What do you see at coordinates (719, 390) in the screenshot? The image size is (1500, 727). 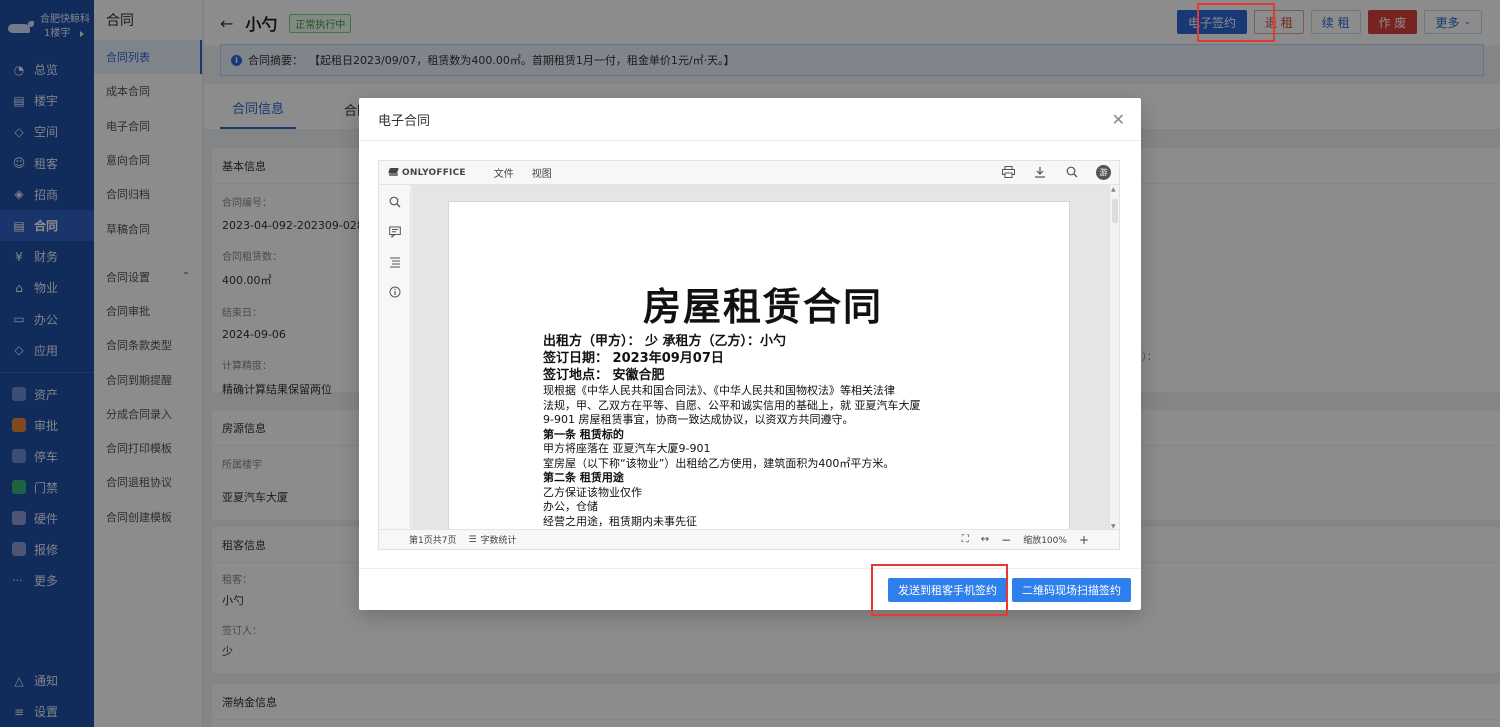 I see `doc-line: 现根据《中华人民共和国合同法》、《中华人民共和国物权法》等相关法律` at bounding box center [719, 390].